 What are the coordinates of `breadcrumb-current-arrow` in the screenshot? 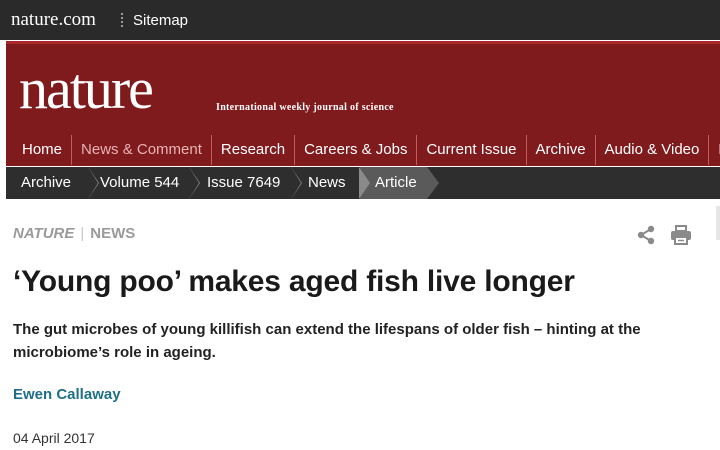 It's located at (433, 183).